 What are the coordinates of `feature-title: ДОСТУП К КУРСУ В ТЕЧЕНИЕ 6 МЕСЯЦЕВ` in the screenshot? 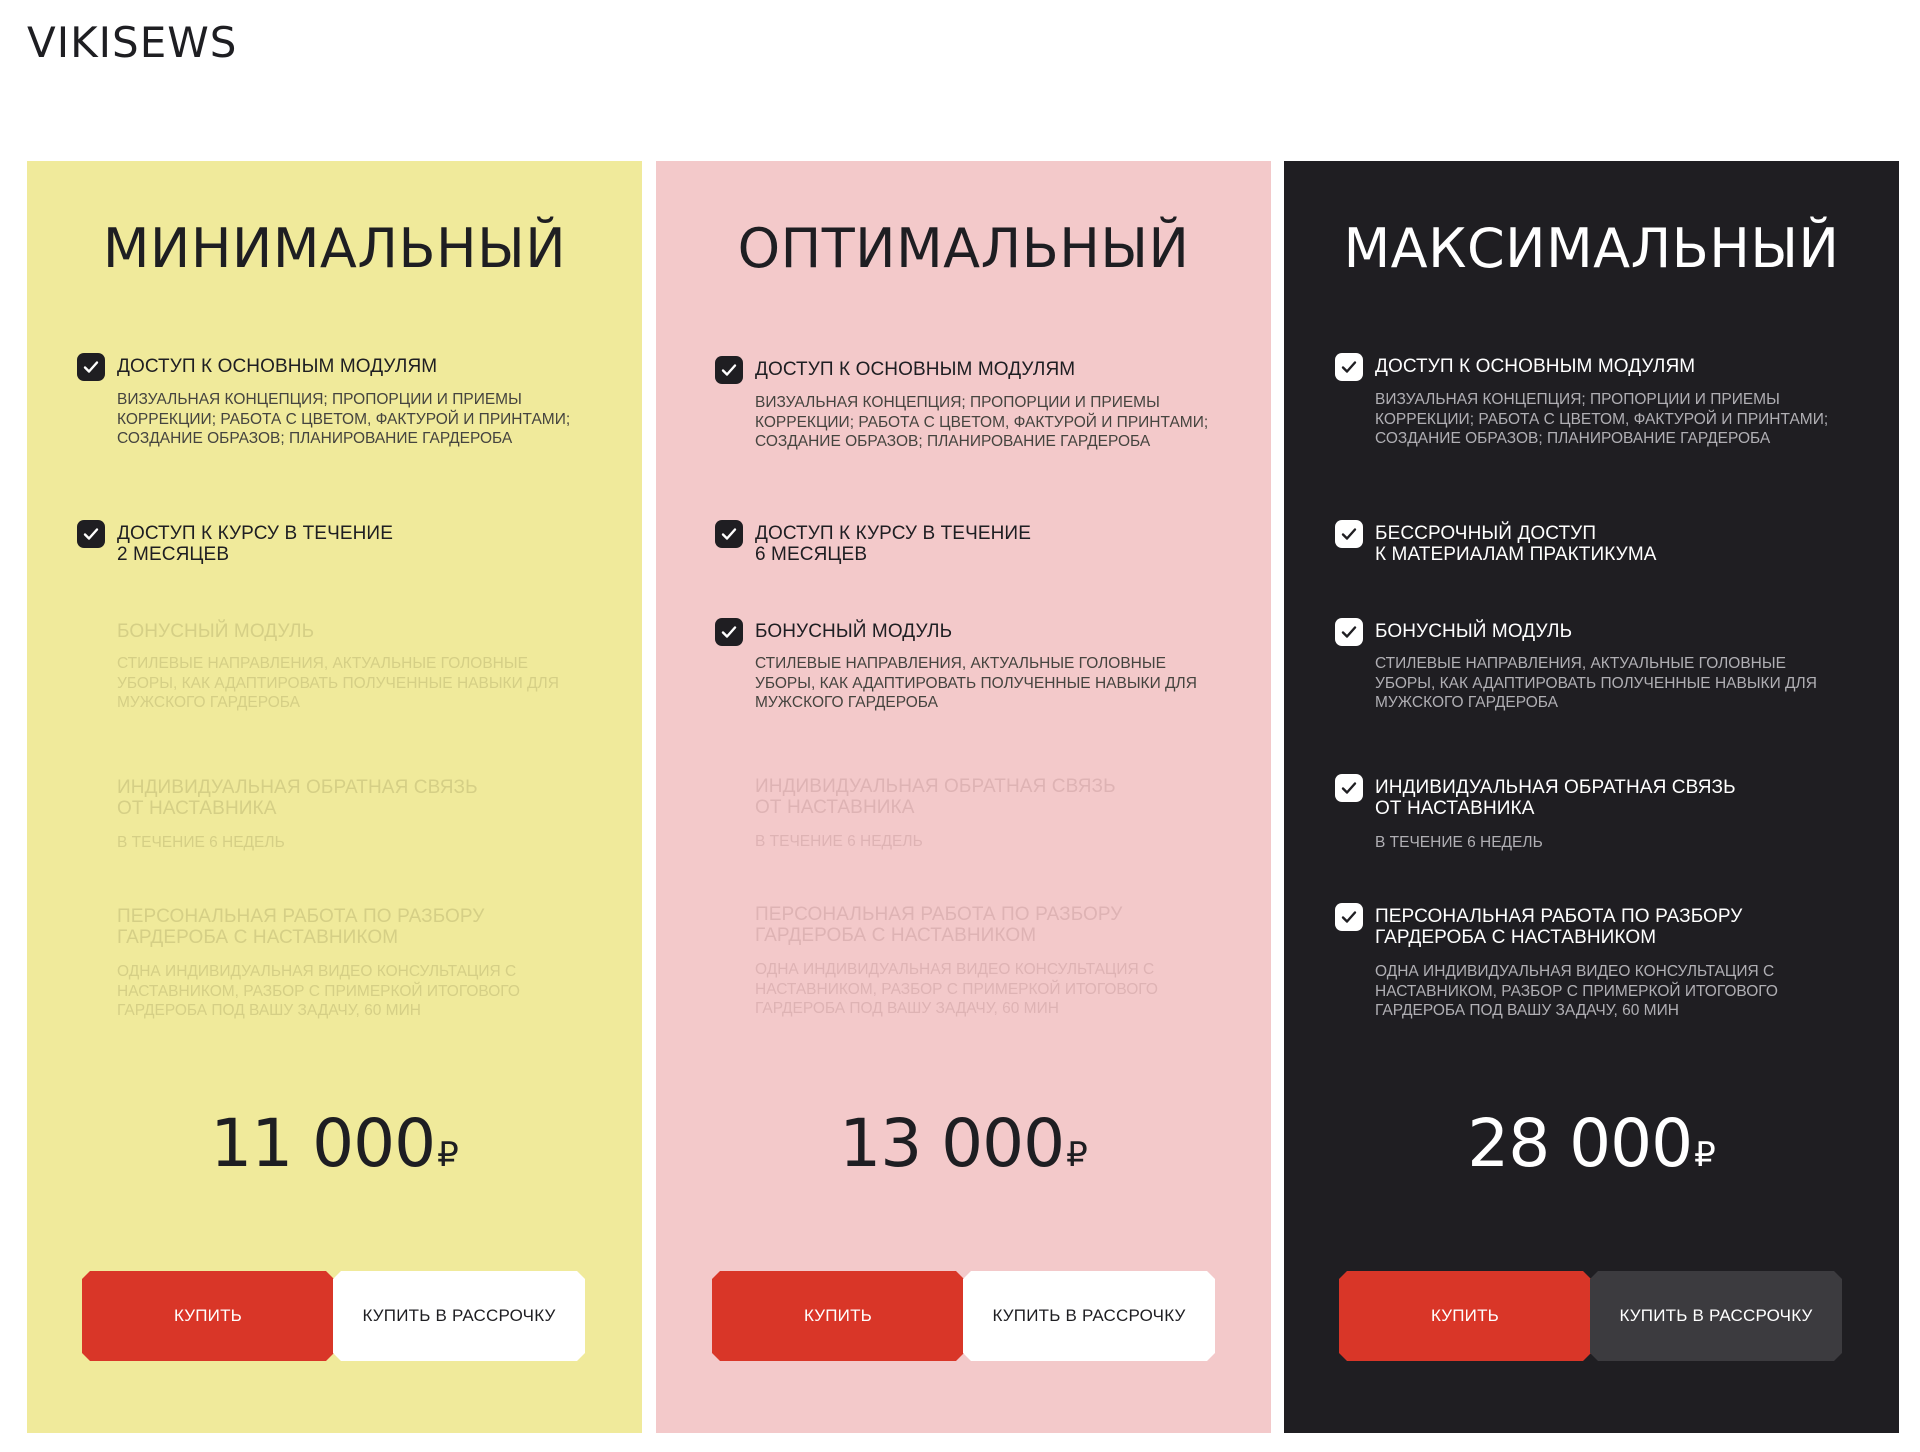 It's located at (893, 544).